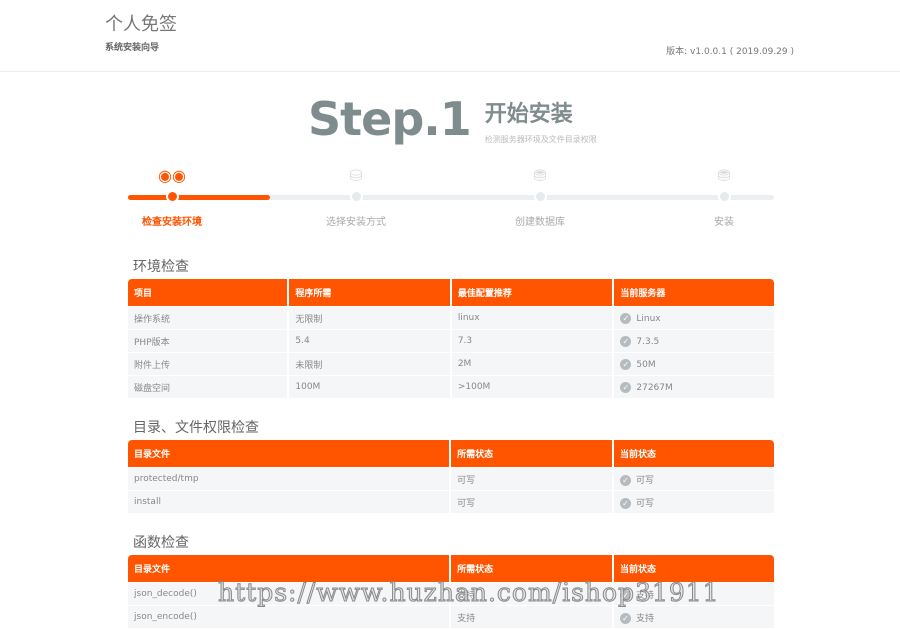 The height and width of the screenshot is (629, 900). I want to click on step-number: Step.1, so click(390, 119).